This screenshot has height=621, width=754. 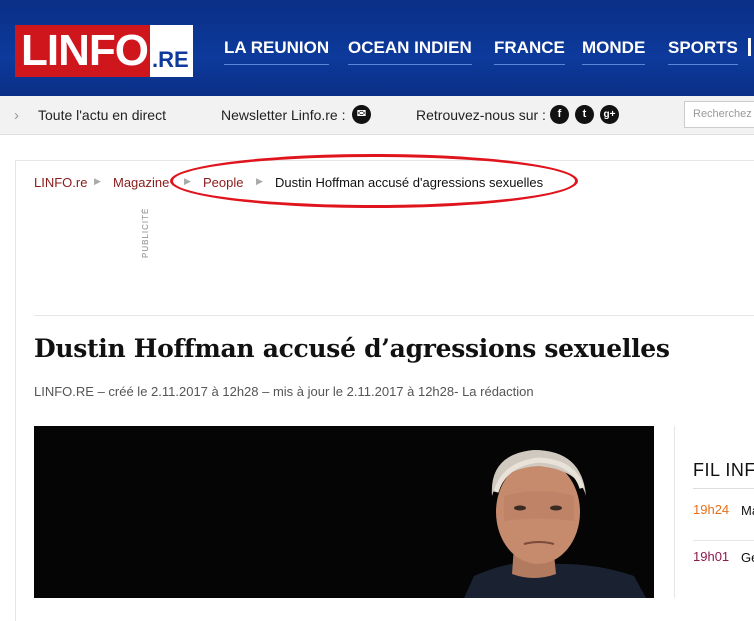 What do you see at coordinates (171, 51) in the screenshot?
I see `logo-suffix-text: .RE` at bounding box center [171, 51].